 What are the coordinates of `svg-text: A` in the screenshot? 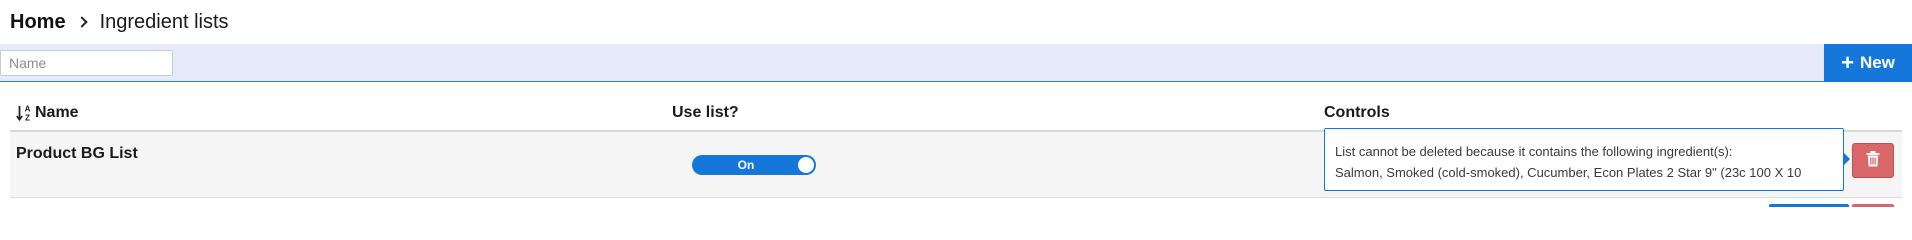 It's located at (28, 109).